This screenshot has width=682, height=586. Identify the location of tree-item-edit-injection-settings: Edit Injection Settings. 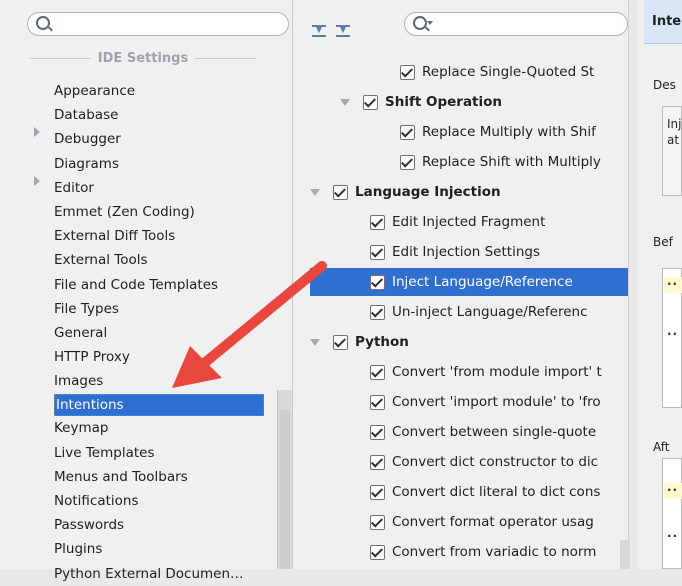
(455, 252).